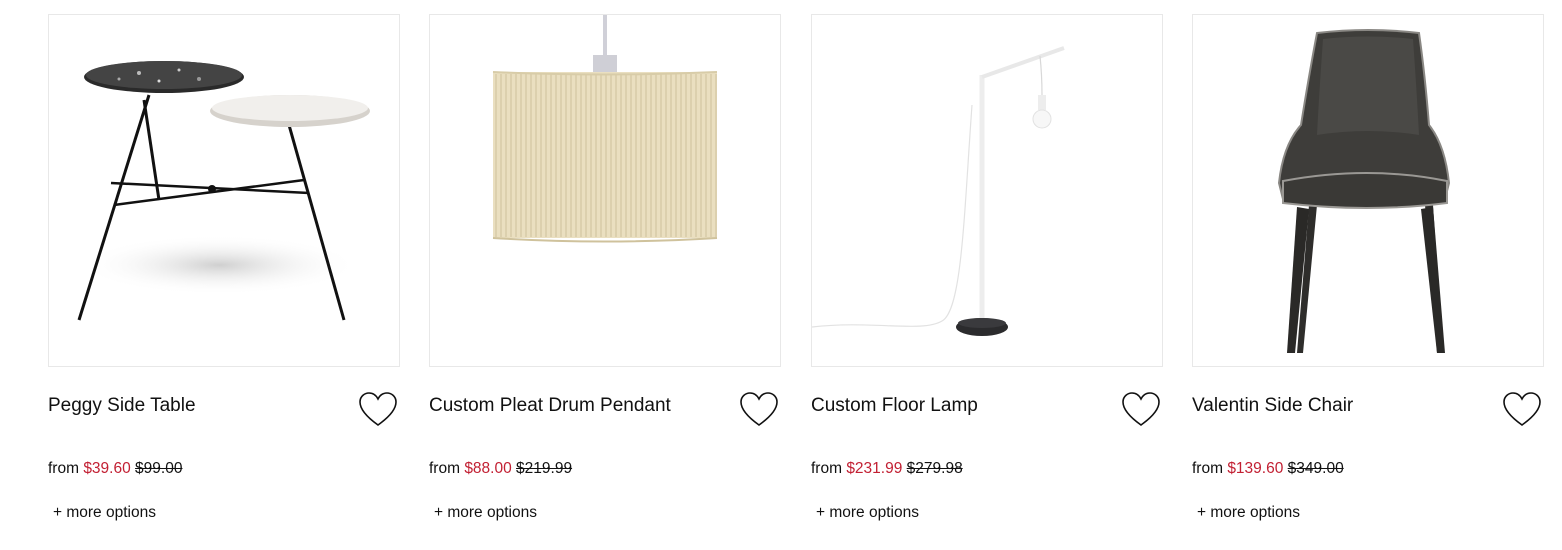 The image size is (1562, 550). What do you see at coordinates (1315, 468) in the screenshot?
I see `original-price: $349.00` at bounding box center [1315, 468].